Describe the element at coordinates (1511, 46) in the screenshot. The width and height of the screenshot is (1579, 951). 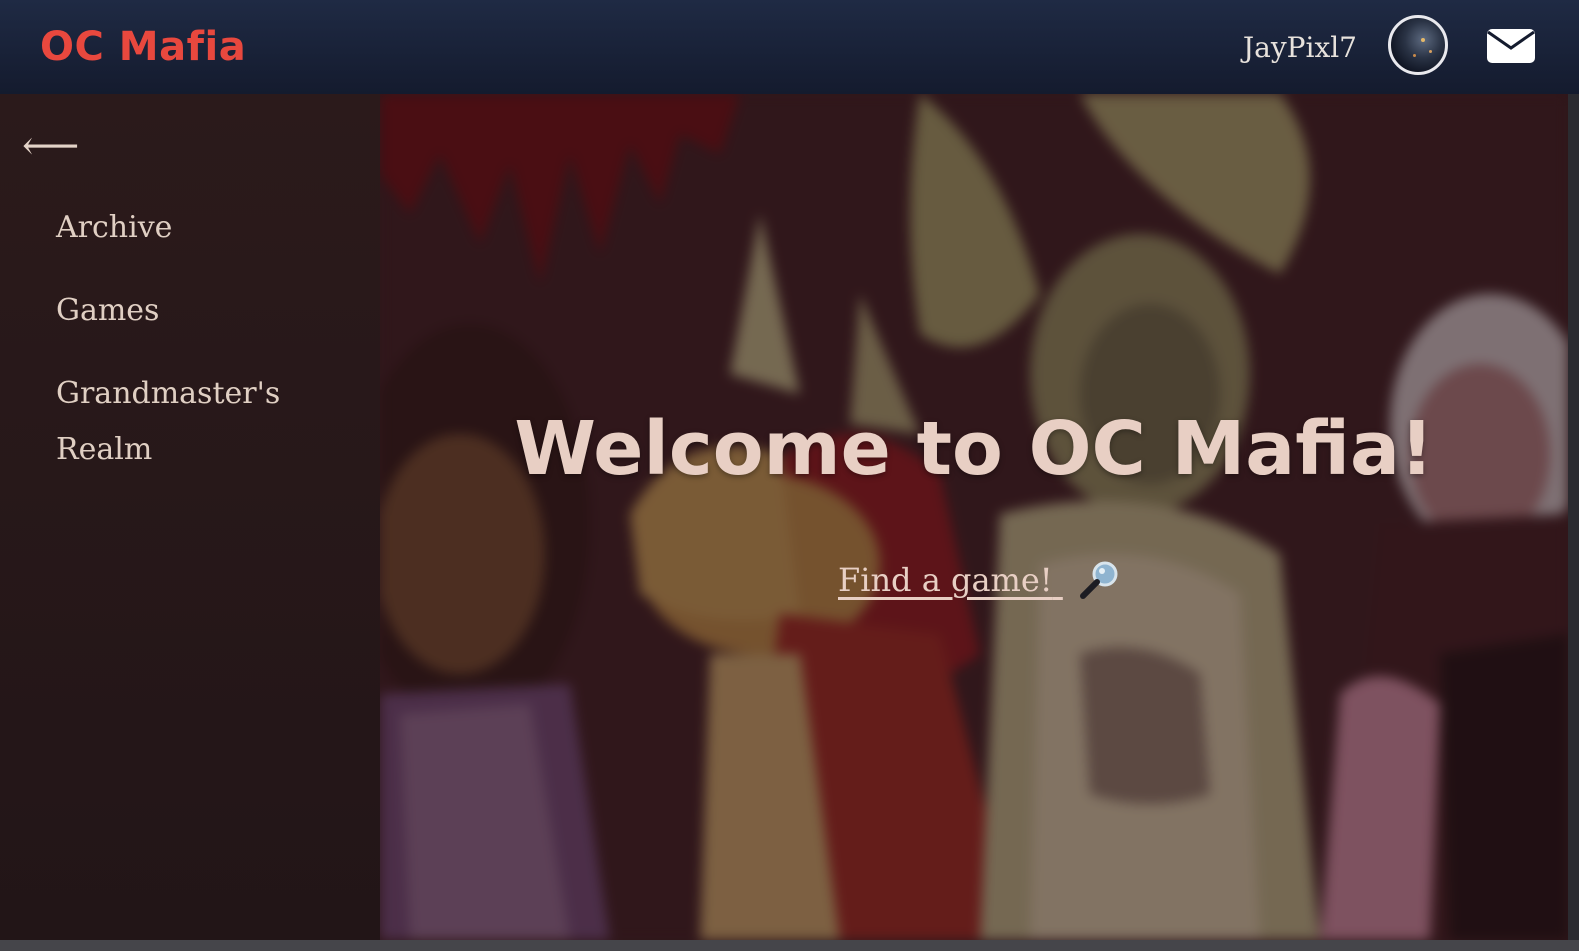
I see `envelope-icon` at that location.